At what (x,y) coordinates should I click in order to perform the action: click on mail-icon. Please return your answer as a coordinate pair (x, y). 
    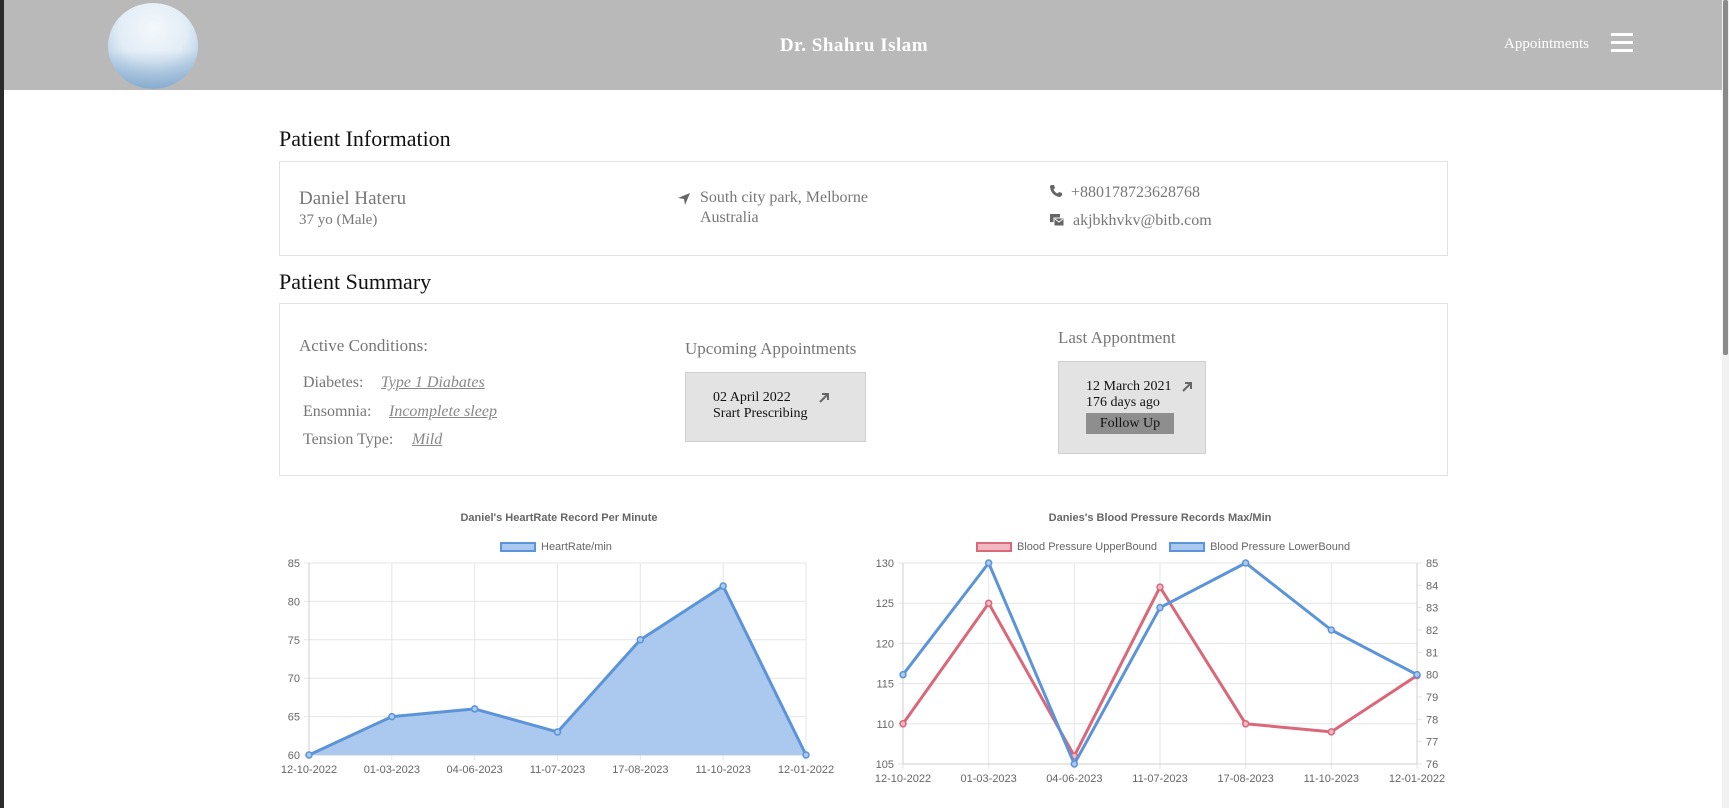
    Looking at the image, I should click on (1057, 220).